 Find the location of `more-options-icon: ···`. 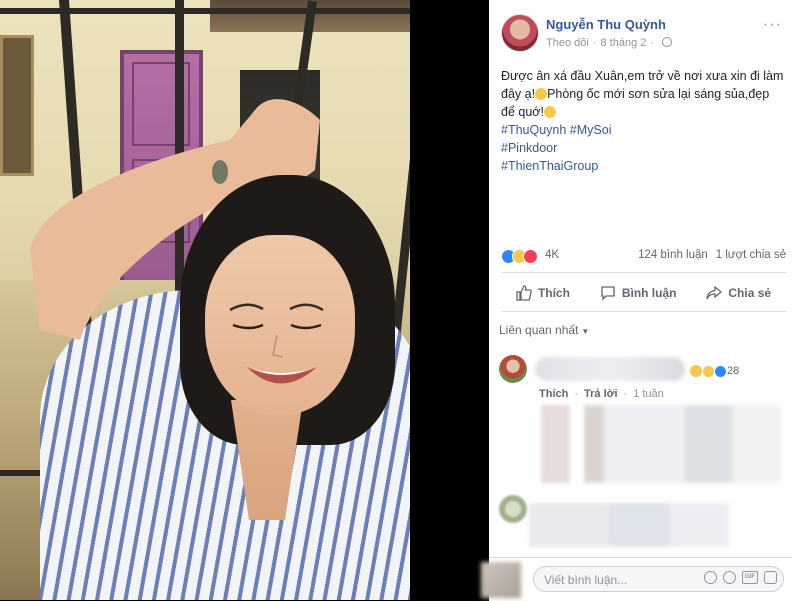

more-options-icon: ··· is located at coordinates (772, 25).